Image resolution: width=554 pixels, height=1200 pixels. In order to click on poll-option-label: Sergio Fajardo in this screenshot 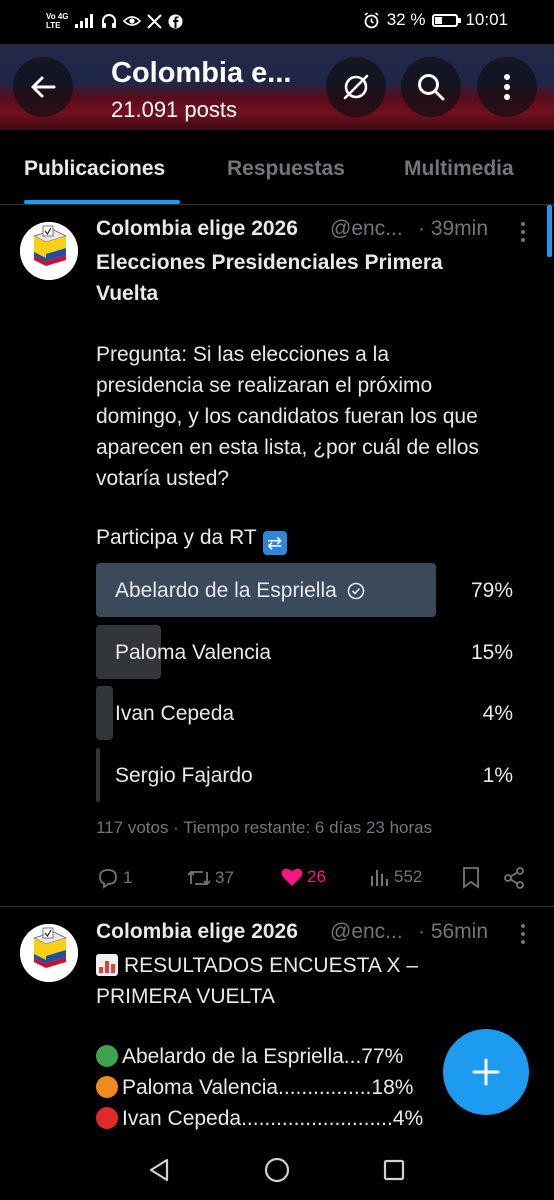, I will do `click(184, 775)`.